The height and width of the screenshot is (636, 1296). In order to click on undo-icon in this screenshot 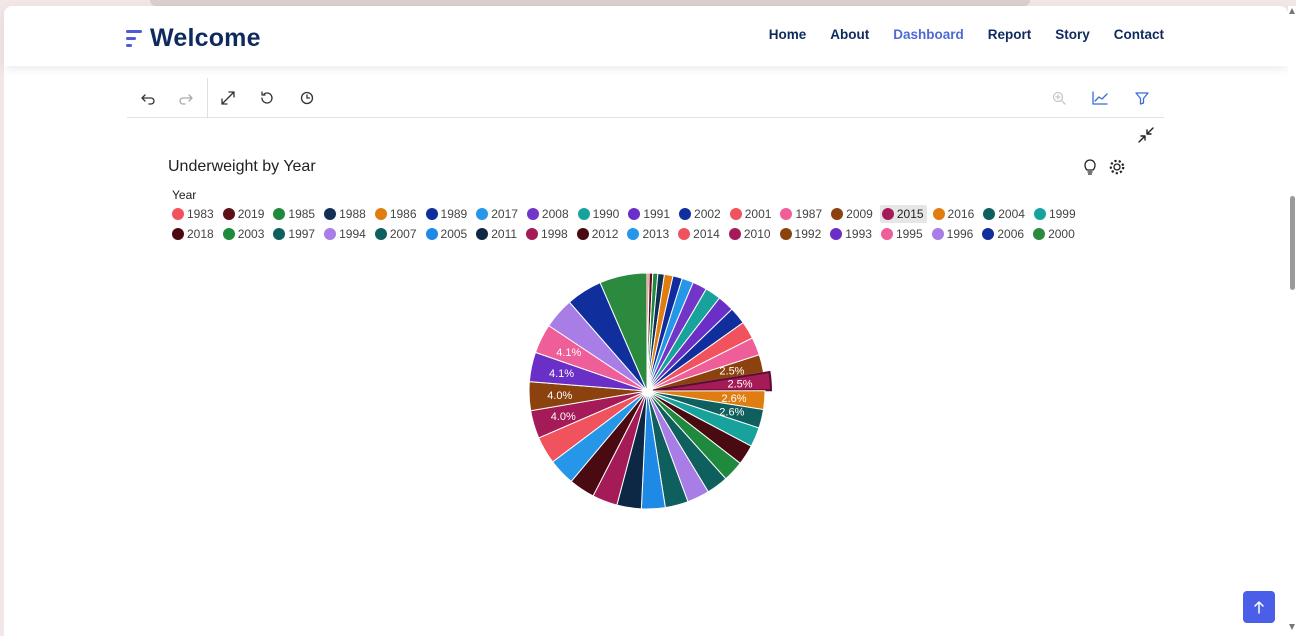, I will do `click(148, 98)`.